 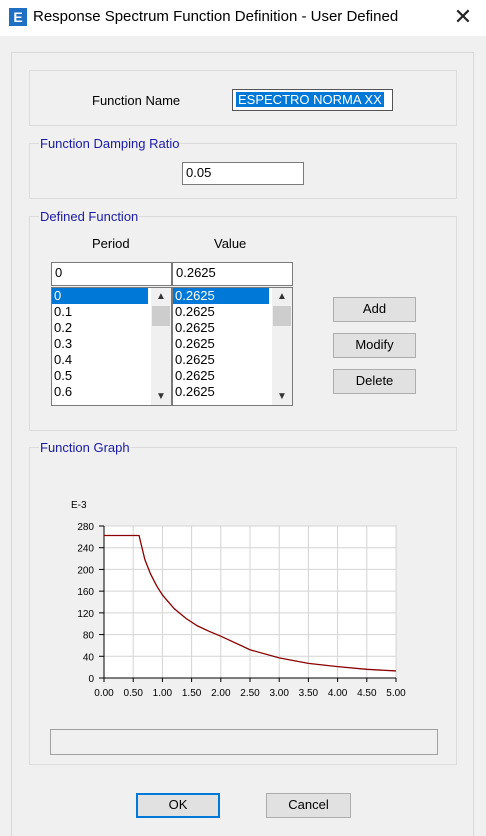 What do you see at coordinates (85, 549) in the screenshot?
I see `y-tick-label: 240` at bounding box center [85, 549].